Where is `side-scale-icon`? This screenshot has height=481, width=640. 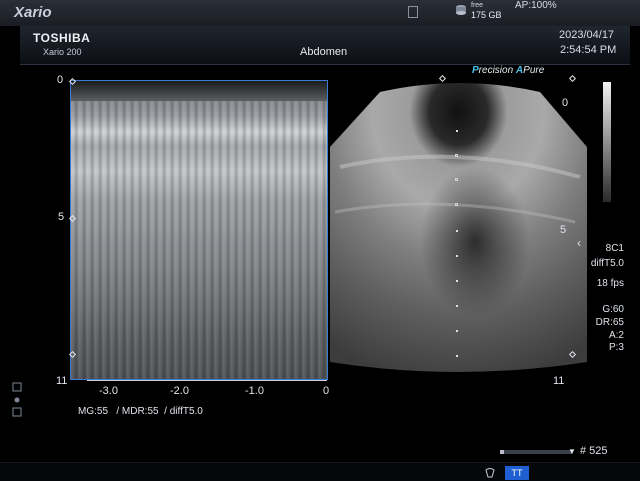
side-scale-icon is located at coordinates (17, 399).